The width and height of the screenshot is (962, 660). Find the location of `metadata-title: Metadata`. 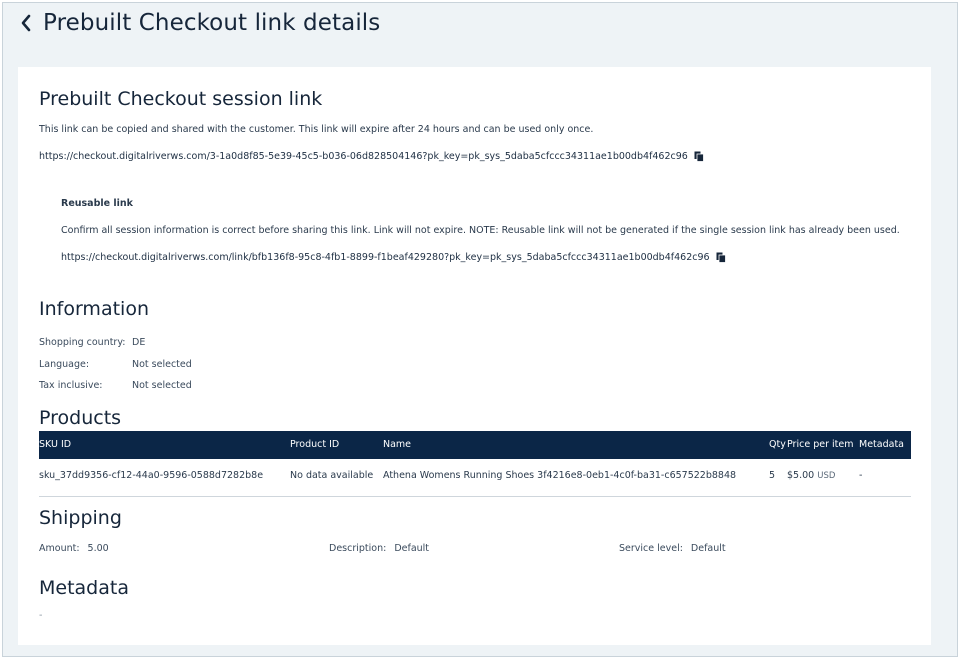

metadata-title: Metadata is located at coordinates (84, 588).